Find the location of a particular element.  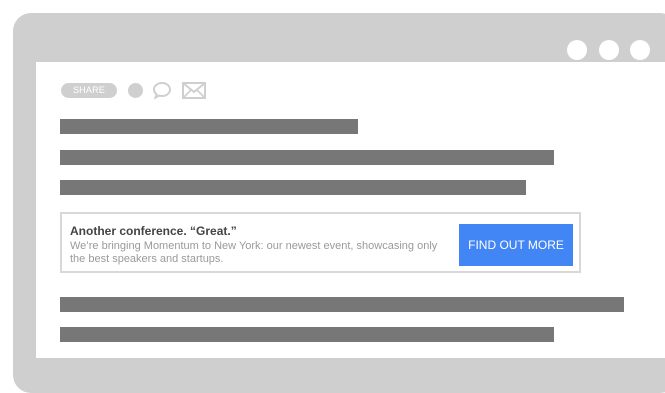

promo-title: Another conference. “Great.” is located at coordinates (153, 231).